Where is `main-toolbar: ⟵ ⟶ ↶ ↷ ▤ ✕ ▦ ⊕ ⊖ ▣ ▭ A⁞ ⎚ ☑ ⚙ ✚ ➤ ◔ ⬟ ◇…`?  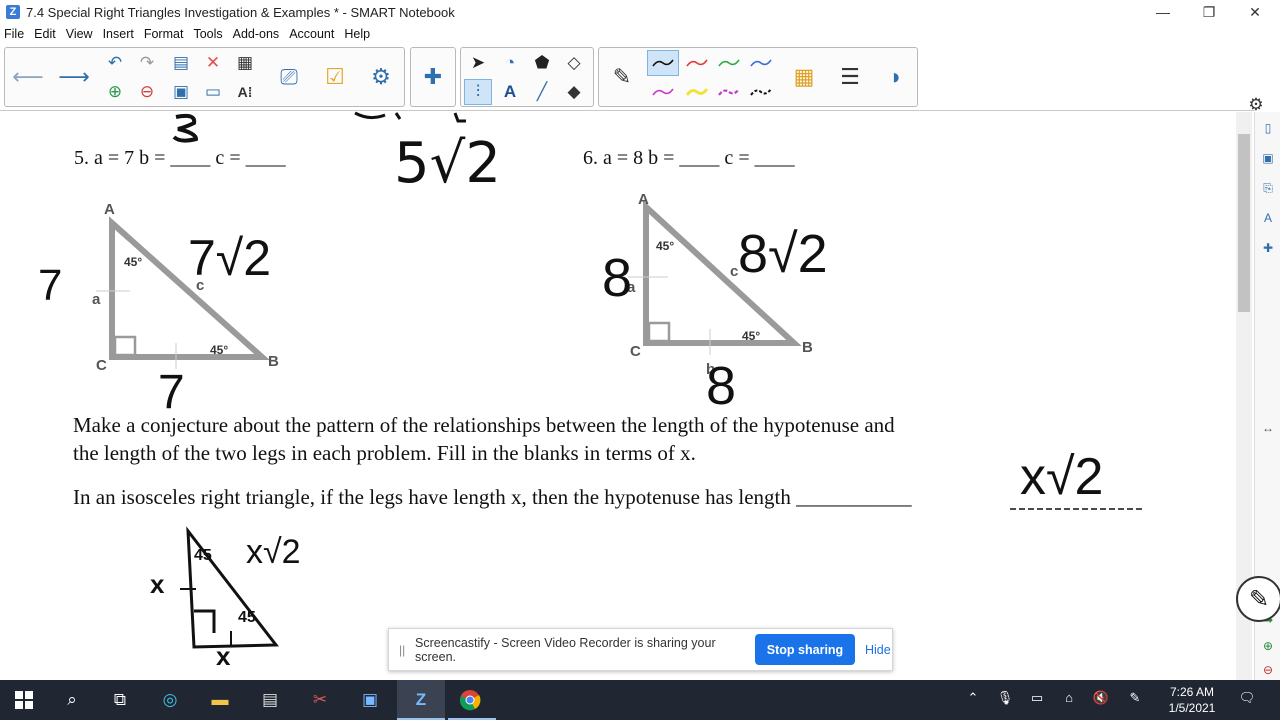
main-toolbar: ⟵ ⟶ ↶ ↷ ▤ ✕ ▦ ⊕ ⊖ ▣ ▭ A⁞ ⎚ ☑ ⚙ ✚ ➤ ◔ ⬟ ◇… is located at coordinates (640, 94).